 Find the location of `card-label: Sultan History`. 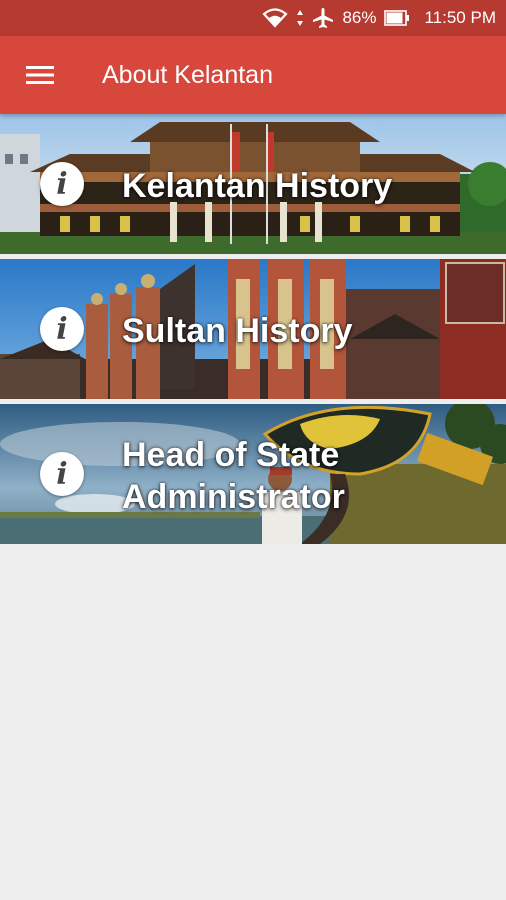

card-label: Sultan History is located at coordinates (307, 331).